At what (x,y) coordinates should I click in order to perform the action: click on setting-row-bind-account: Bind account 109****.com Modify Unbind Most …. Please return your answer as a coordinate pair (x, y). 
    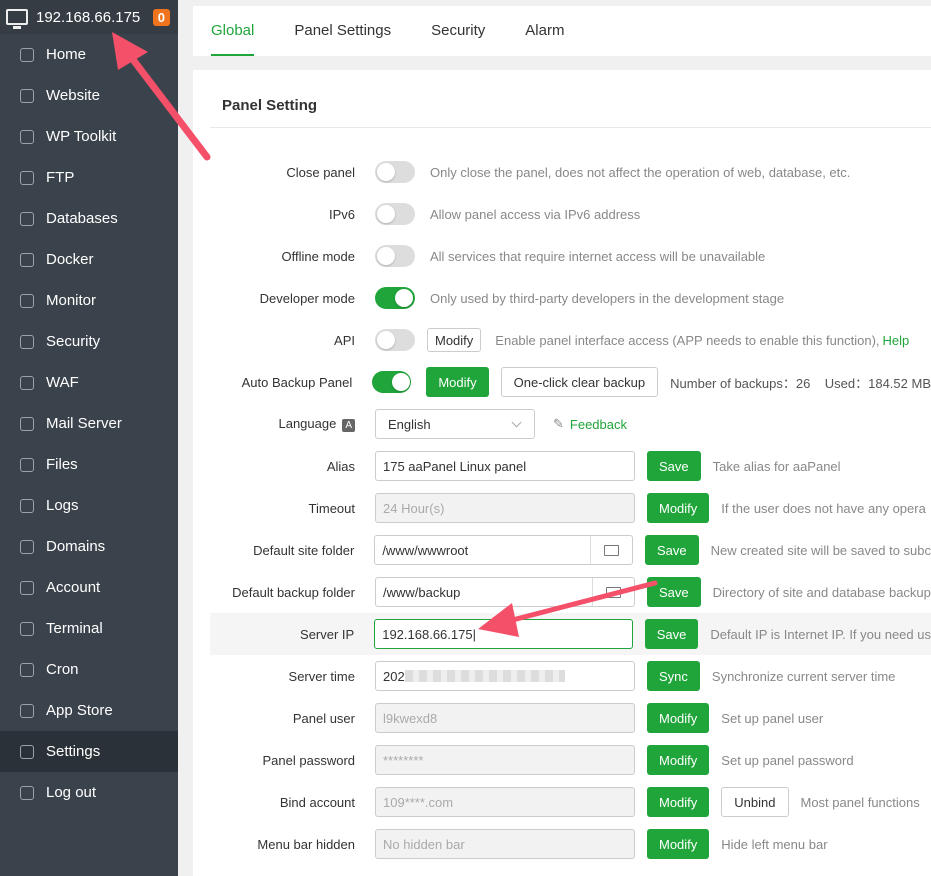
    Looking at the image, I should click on (570, 802).